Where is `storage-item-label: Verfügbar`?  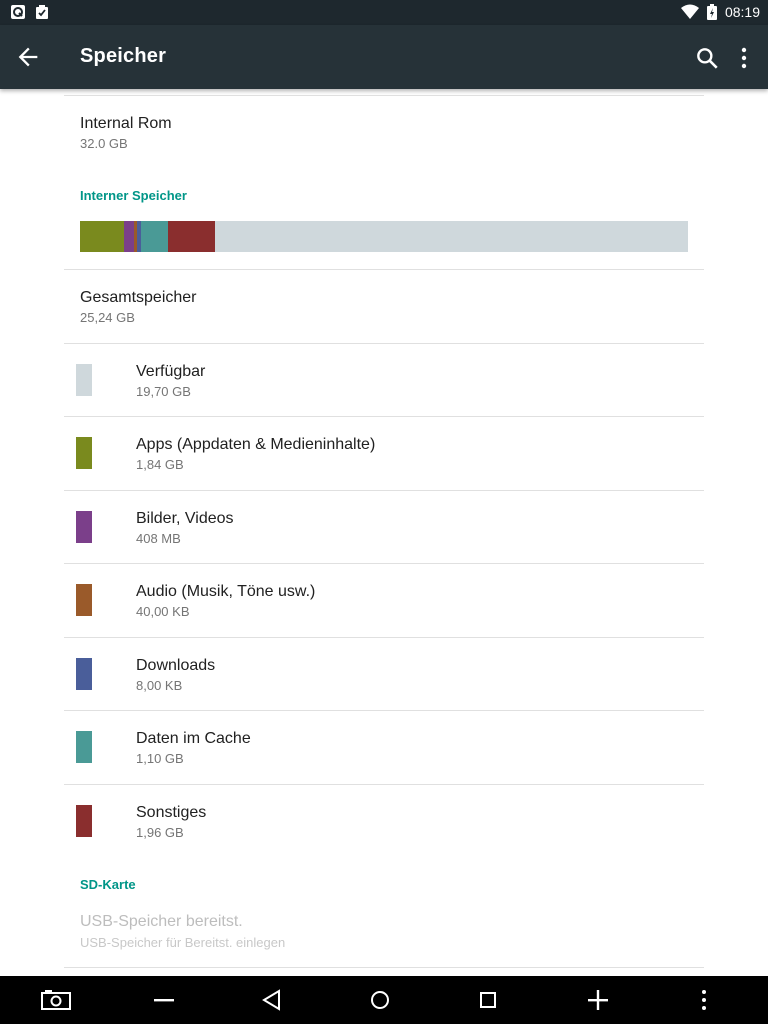
storage-item-label: Verfügbar is located at coordinates (171, 371).